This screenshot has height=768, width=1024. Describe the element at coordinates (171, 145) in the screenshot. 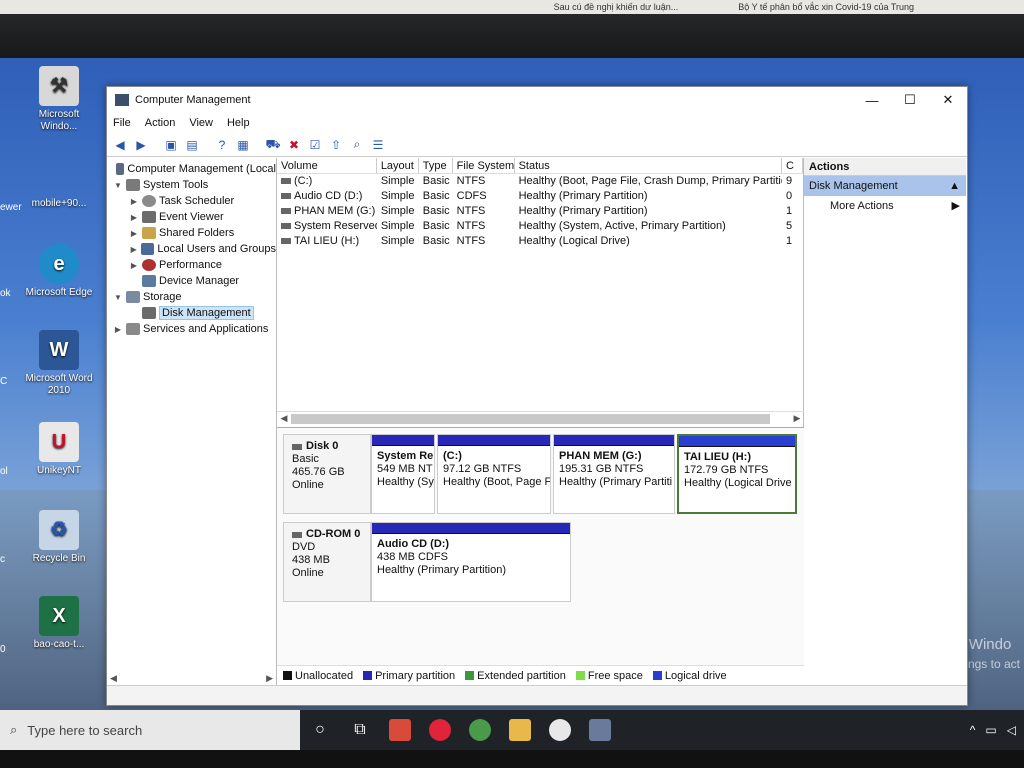

I see `up-folder-icon: ▣` at that location.